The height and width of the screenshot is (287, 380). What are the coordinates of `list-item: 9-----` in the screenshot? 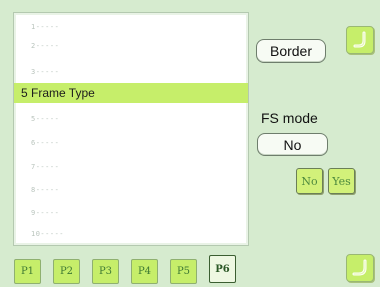 It's located at (131, 212).